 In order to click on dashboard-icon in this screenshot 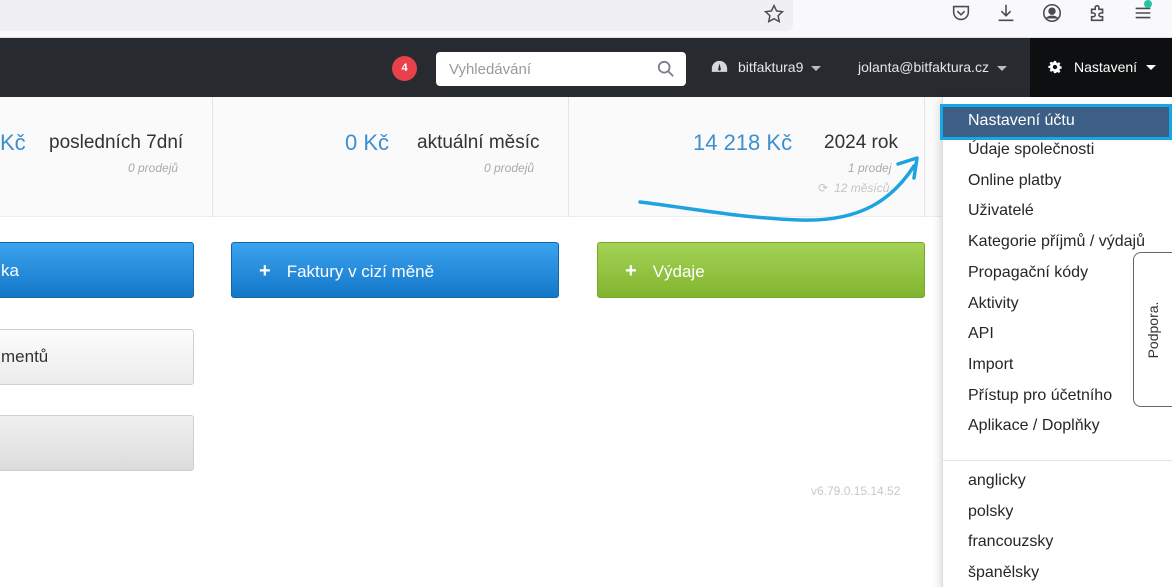, I will do `click(719, 67)`.